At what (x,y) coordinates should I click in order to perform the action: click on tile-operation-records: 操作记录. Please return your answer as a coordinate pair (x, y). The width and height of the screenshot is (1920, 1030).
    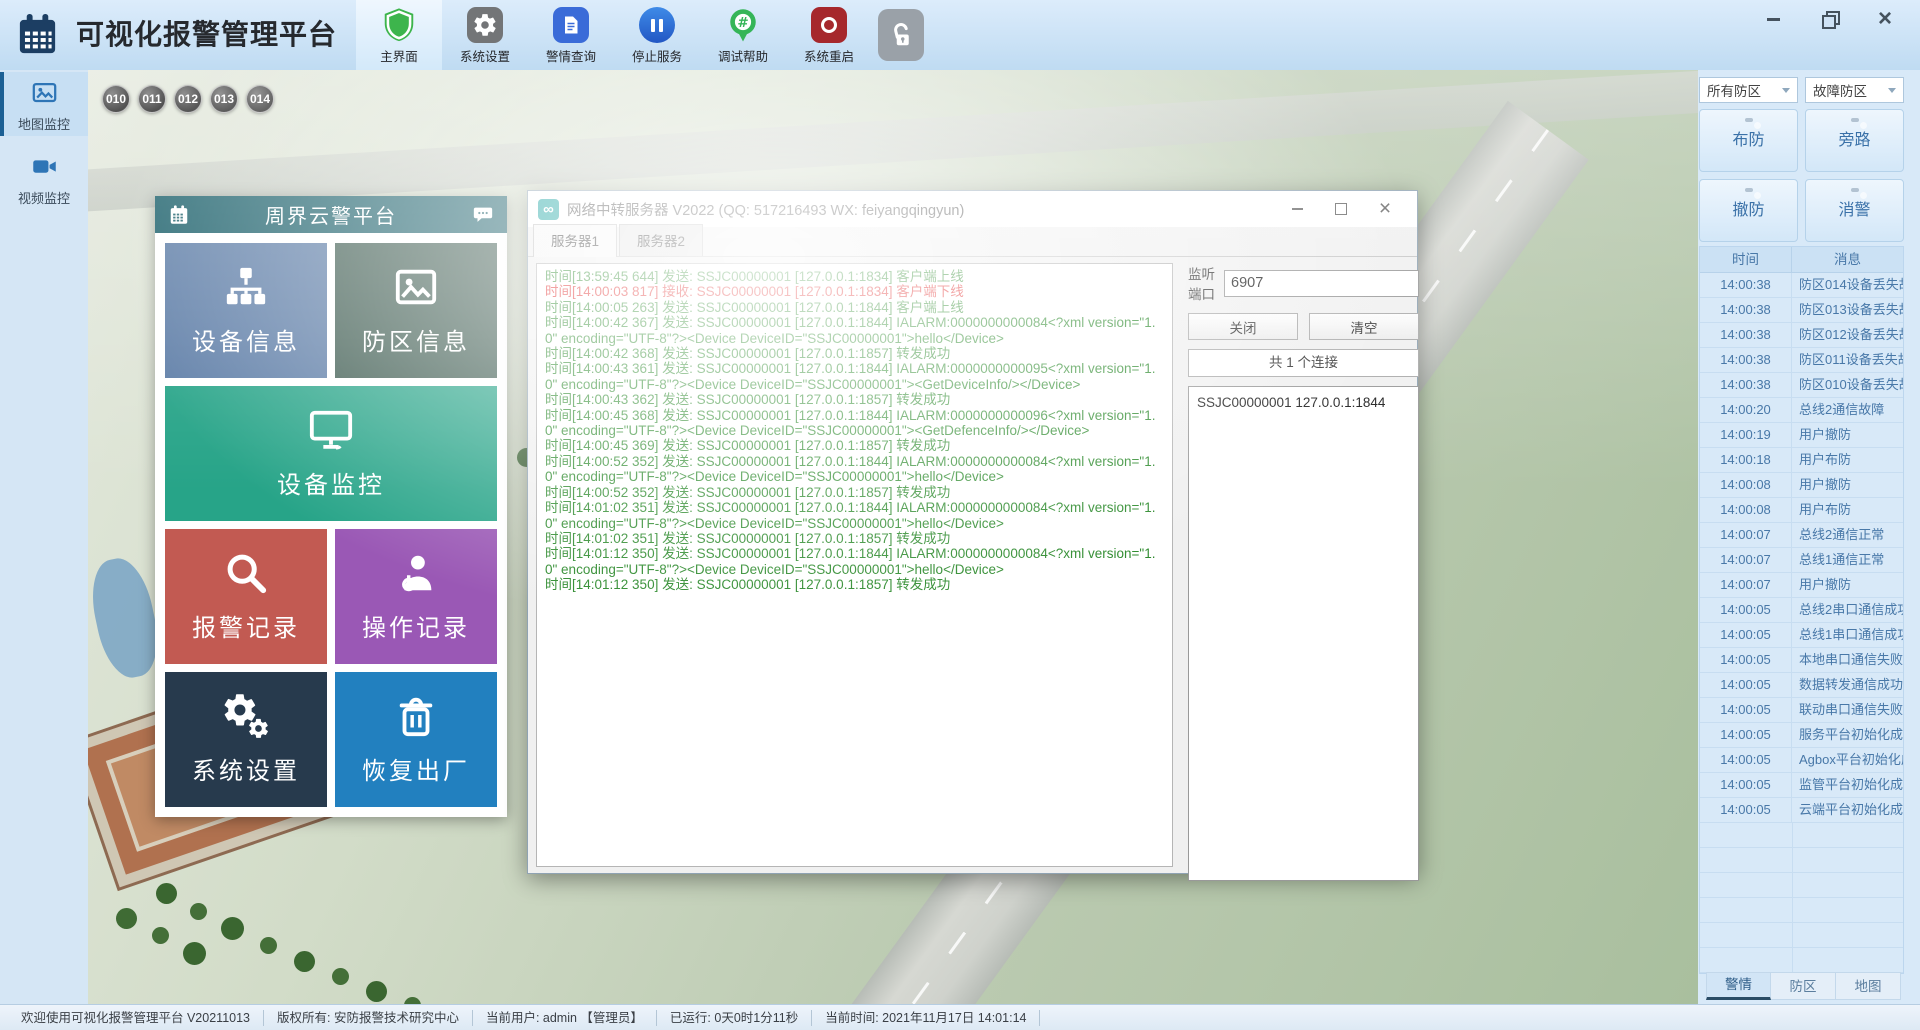
    Looking at the image, I should click on (416, 596).